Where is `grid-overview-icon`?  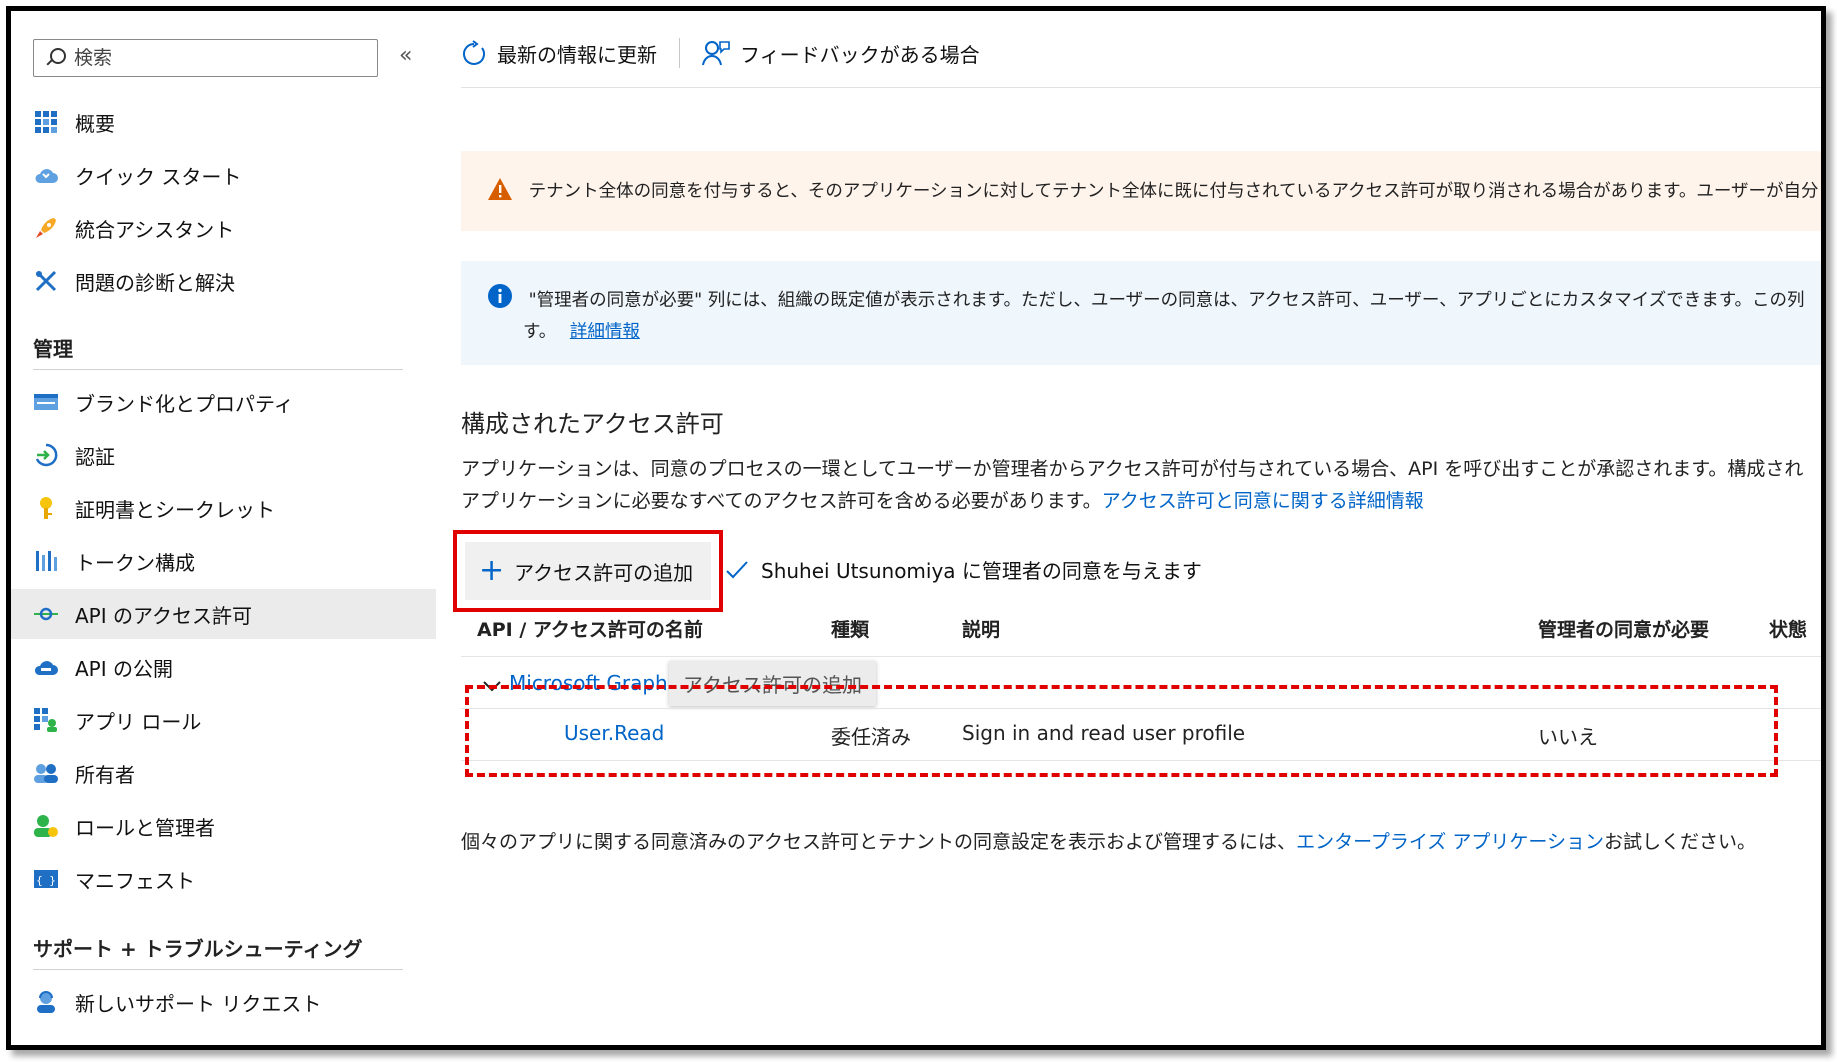 grid-overview-icon is located at coordinates (46, 122).